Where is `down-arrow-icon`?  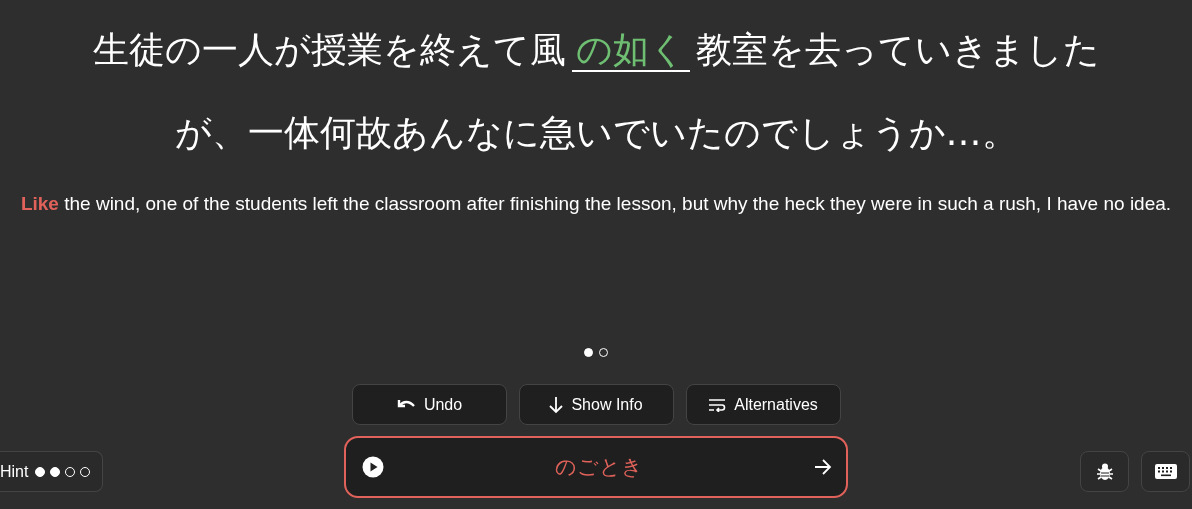 down-arrow-icon is located at coordinates (556, 404).